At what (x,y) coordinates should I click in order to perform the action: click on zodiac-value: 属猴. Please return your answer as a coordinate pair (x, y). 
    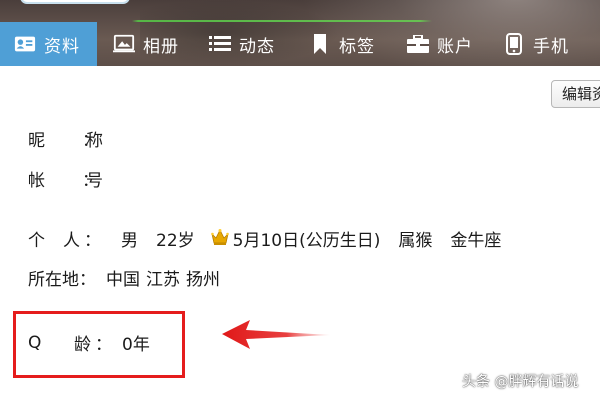
    Looking at the image, I should click on (415, 241).